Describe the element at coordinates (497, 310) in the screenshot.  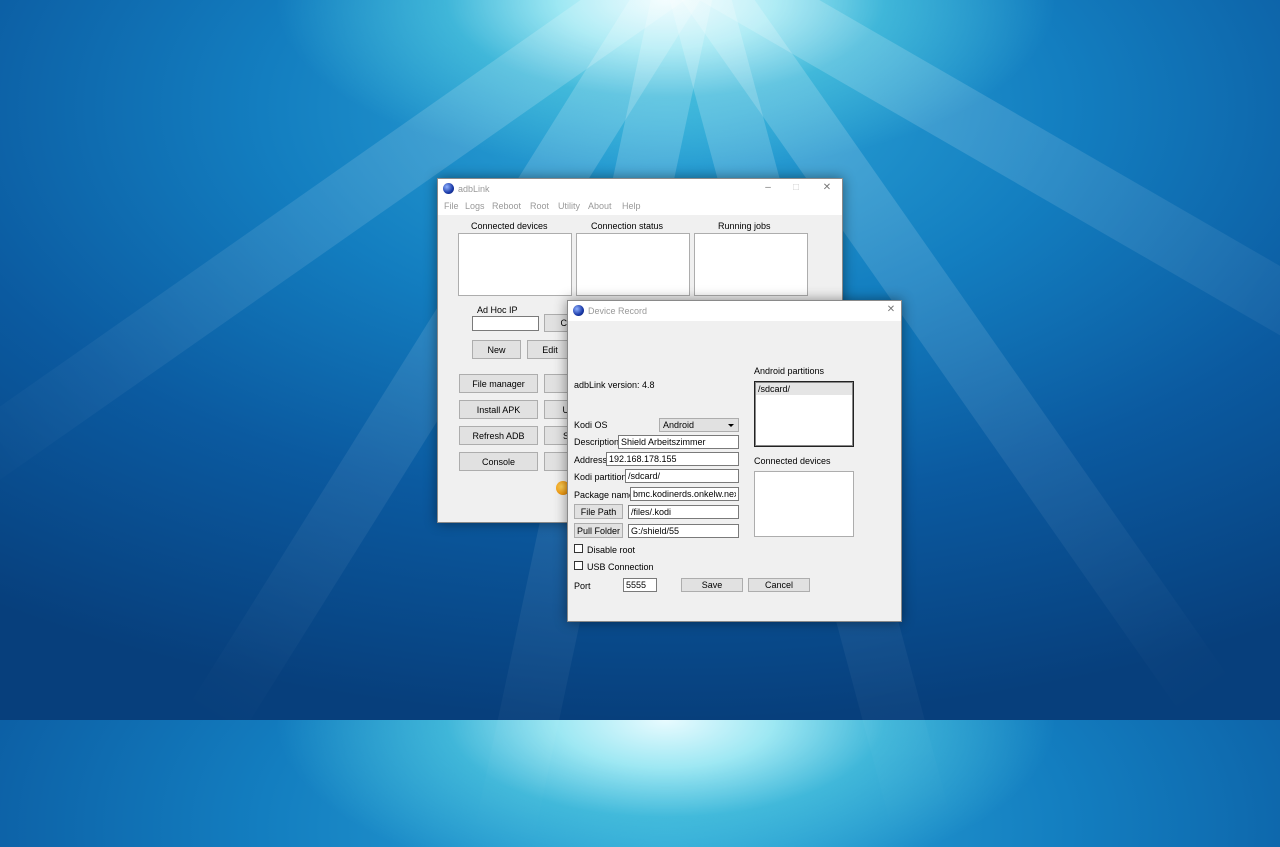
I see `ad-hoc-ip-label: Ad Hoc IP` at that location.